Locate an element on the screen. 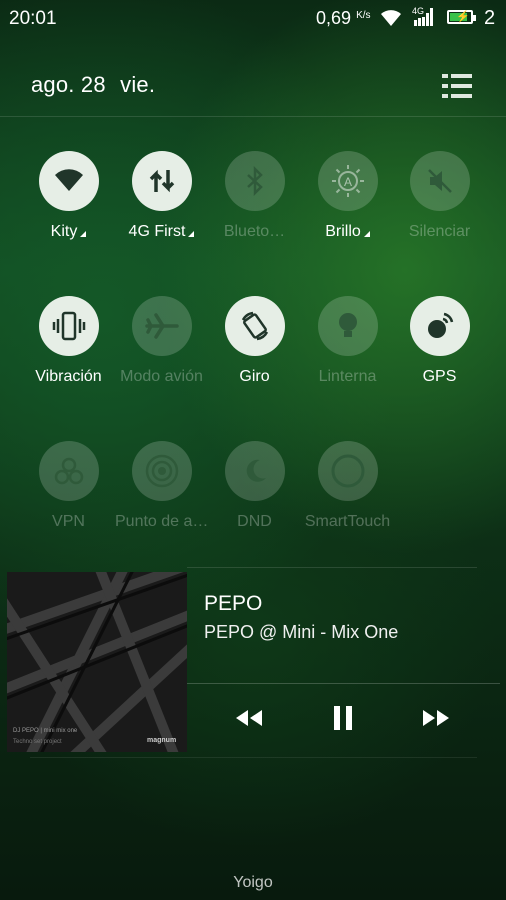 Image resolution: width=506 pixels, height=900 pixels. toggle-label: Linterna is located at coordinates (347, 376).